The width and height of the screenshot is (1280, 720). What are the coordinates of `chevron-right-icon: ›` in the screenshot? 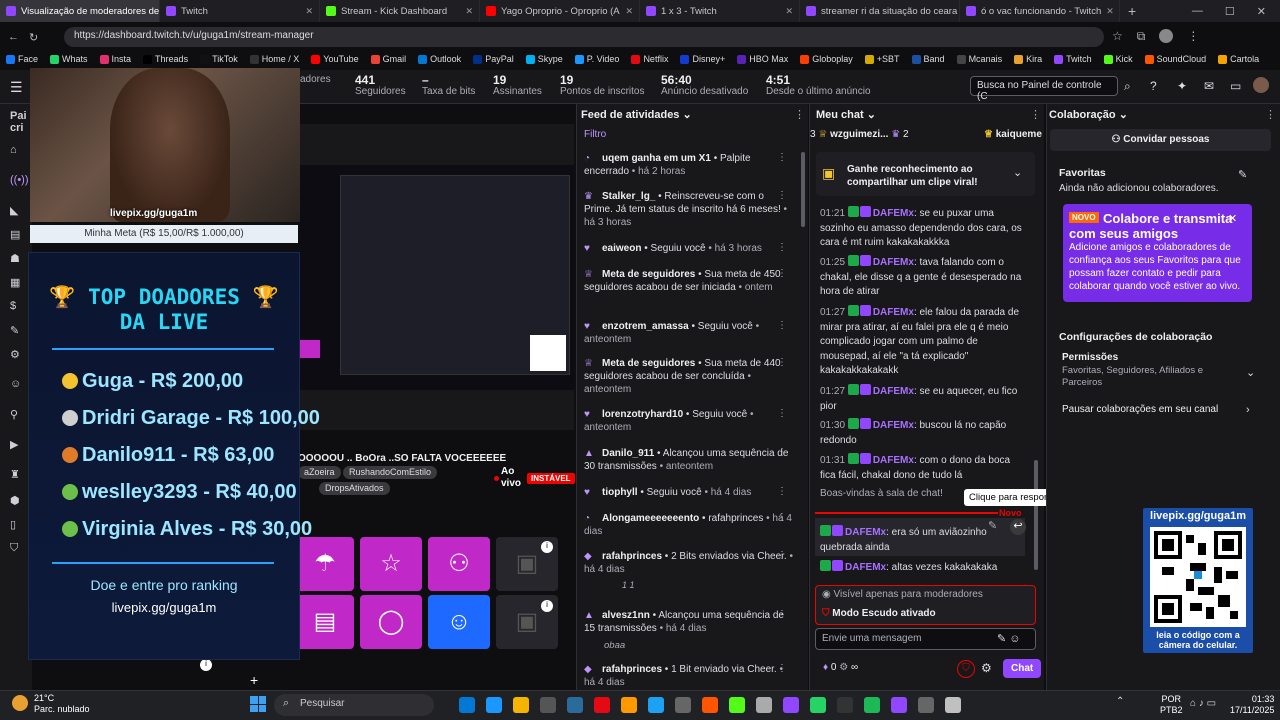 It's located at (1248, 410).